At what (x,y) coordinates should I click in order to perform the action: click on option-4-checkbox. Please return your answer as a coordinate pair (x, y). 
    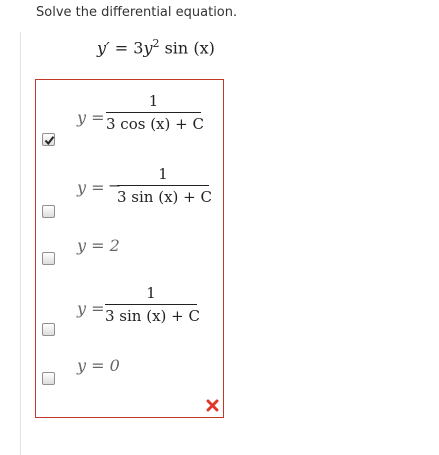
    Looking at the image, I should click on (48, 329).